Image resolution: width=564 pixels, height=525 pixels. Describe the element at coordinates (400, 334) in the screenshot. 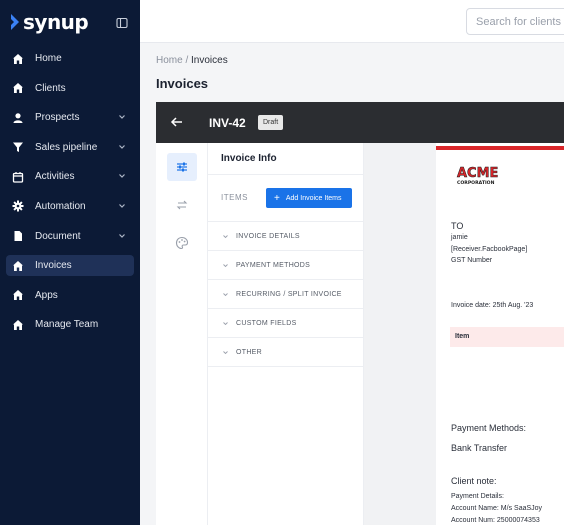

I see `preview-gutter` at that location.